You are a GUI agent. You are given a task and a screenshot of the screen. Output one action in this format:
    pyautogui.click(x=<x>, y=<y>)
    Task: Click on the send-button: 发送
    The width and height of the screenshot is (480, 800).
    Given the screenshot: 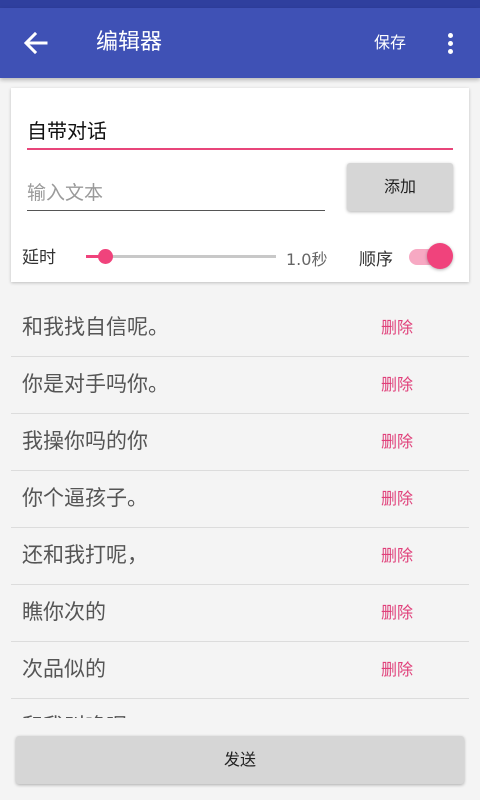 What is the action you would take?
    pyautogui.click(x=240, y=760)
    